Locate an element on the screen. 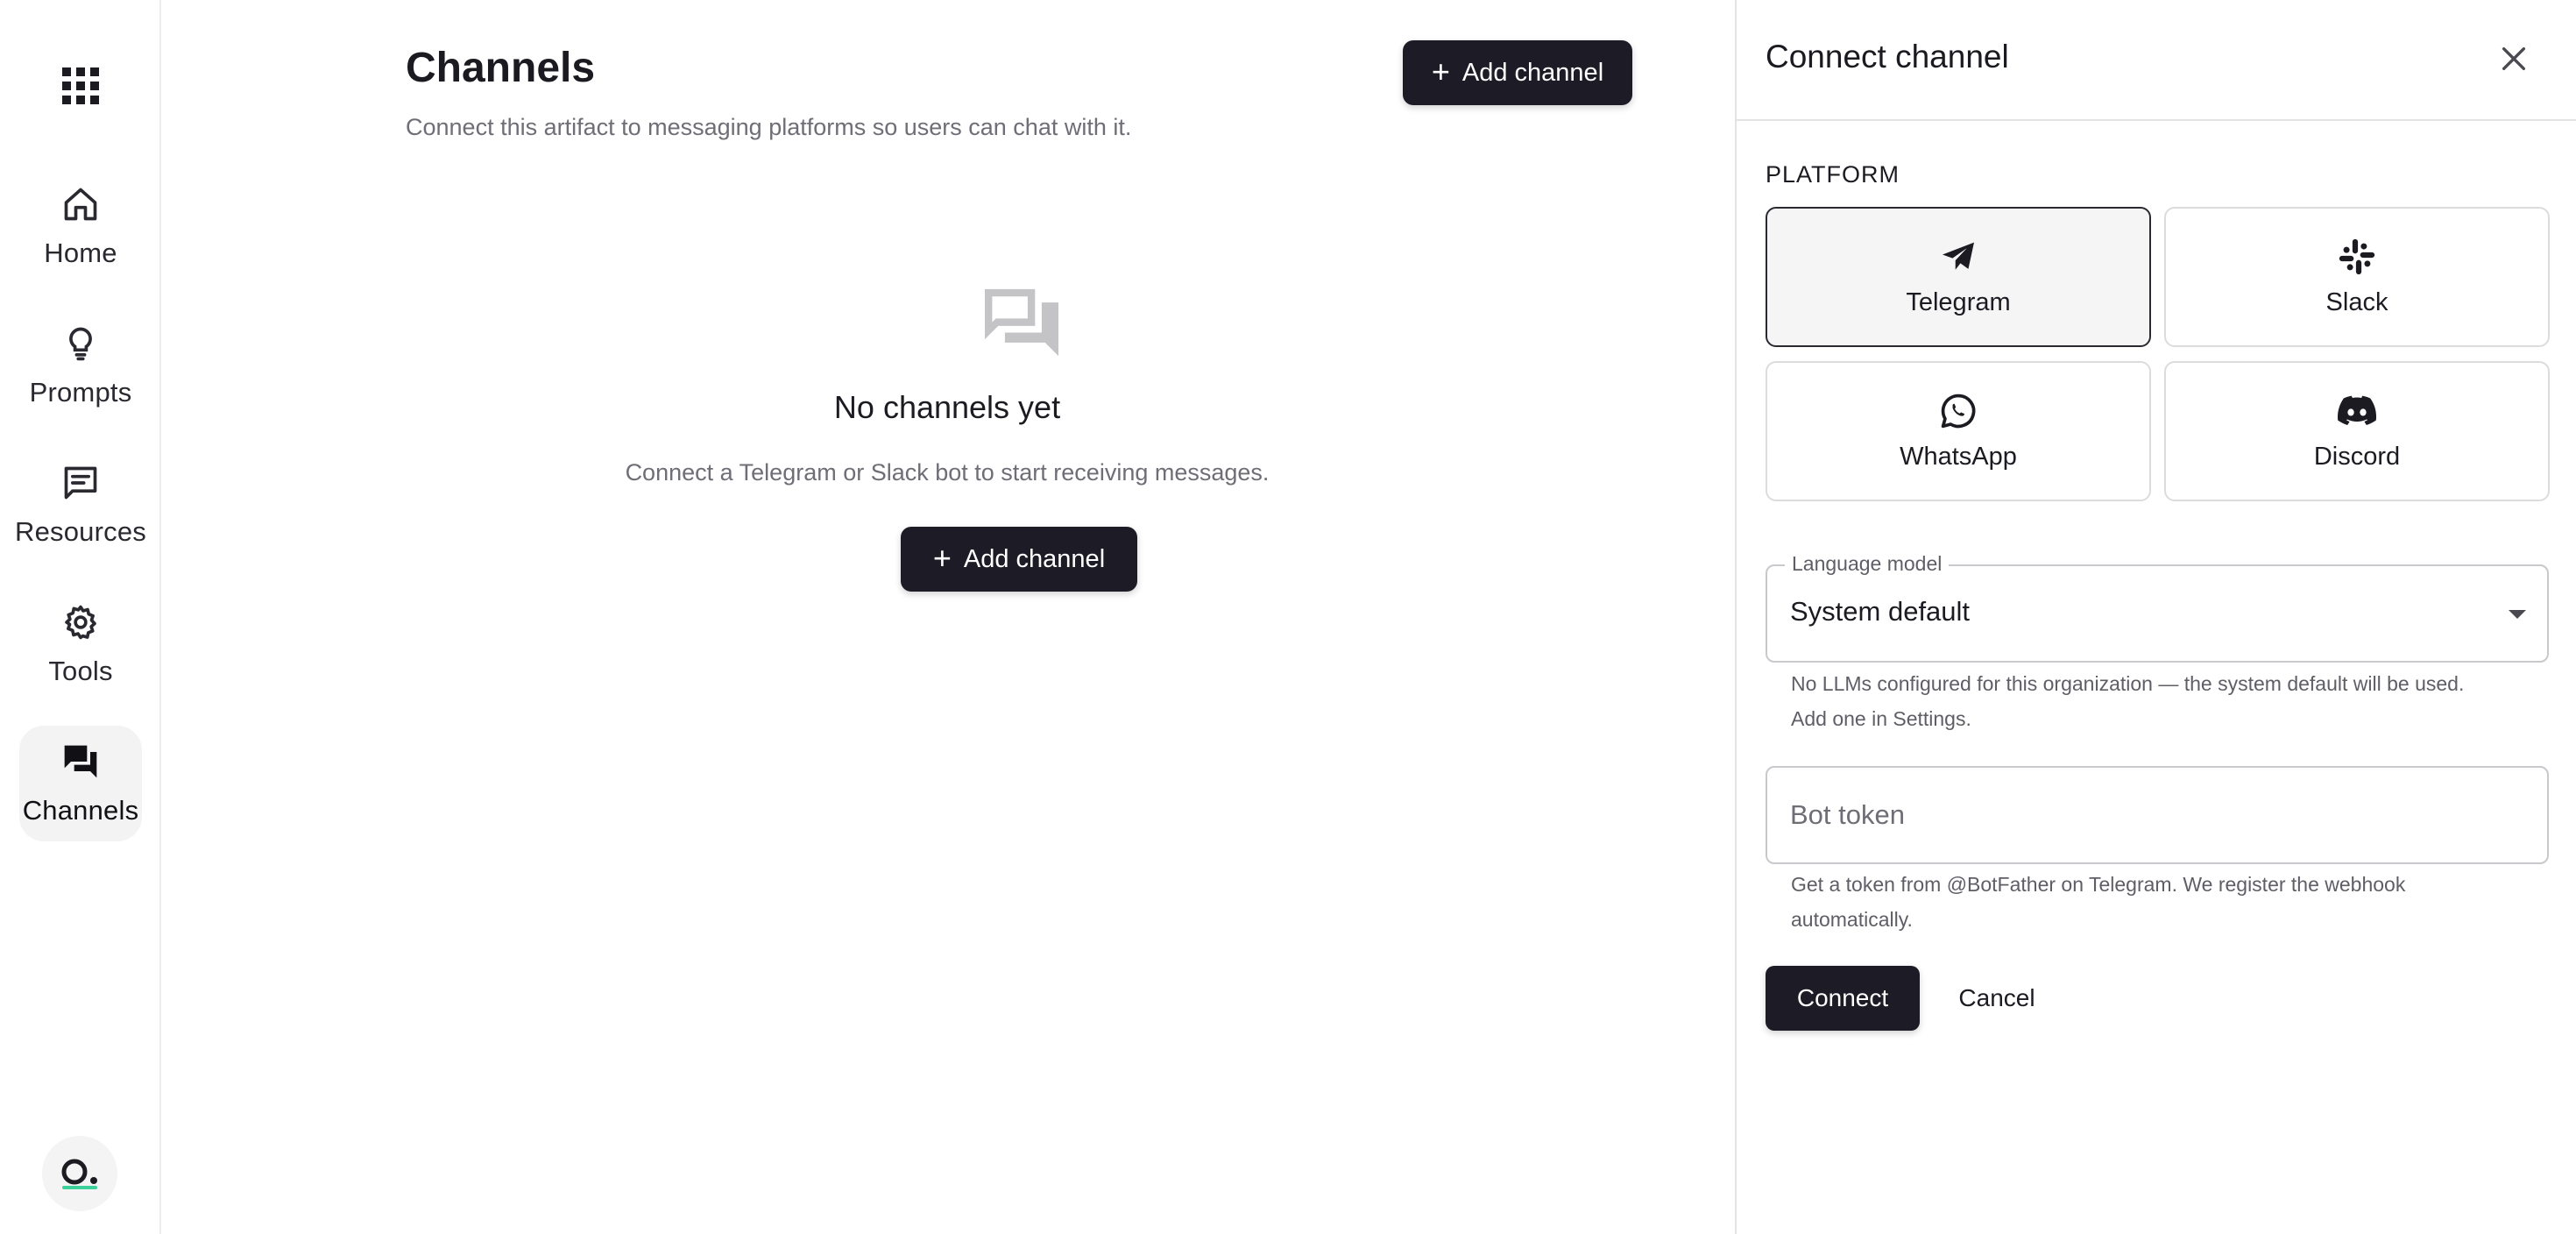 The height and width of the screenshot is (1234, 2576). helper-line: automatically. is located at coordinates (1852, 919).